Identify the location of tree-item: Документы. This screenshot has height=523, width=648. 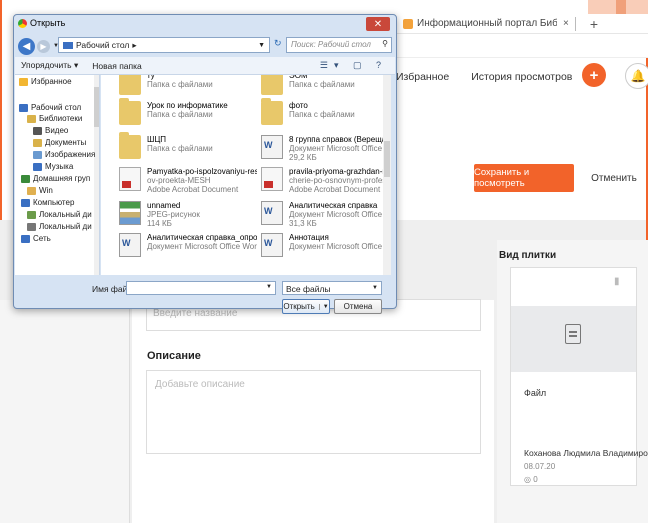
(59, 142).